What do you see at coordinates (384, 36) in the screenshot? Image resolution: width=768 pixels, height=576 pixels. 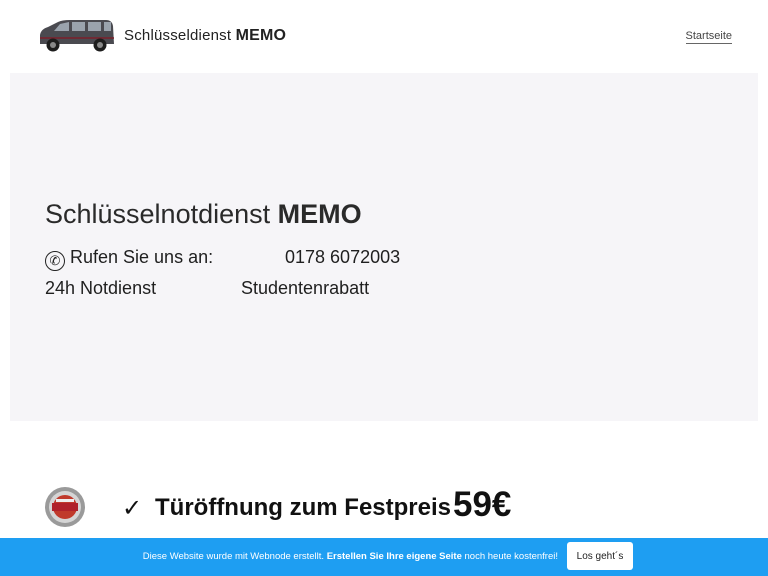 I see `site-header: Schlüsseldienst MEMO Startseite` at bounding box center [384, 36].